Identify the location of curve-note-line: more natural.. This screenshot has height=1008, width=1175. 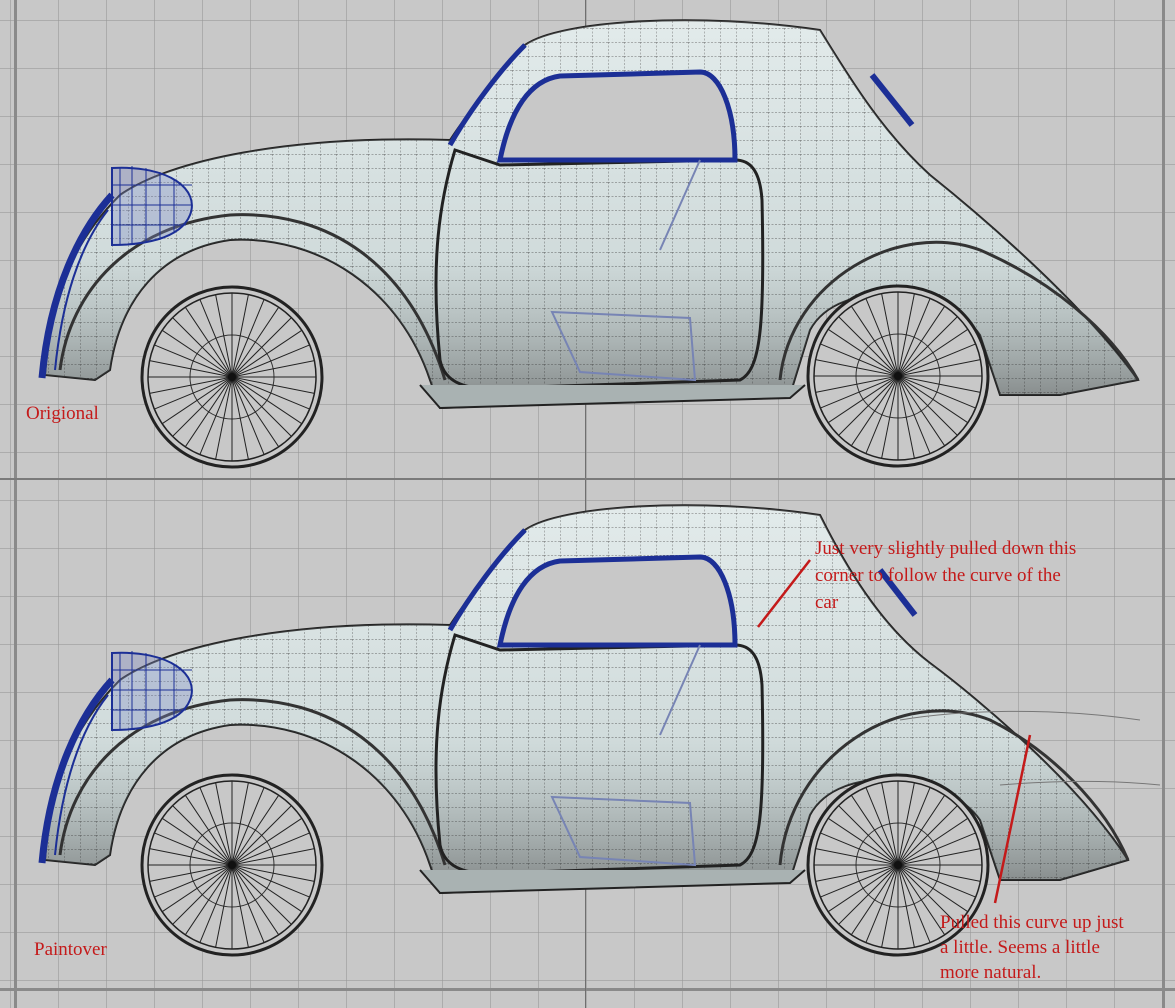
(991, 972).